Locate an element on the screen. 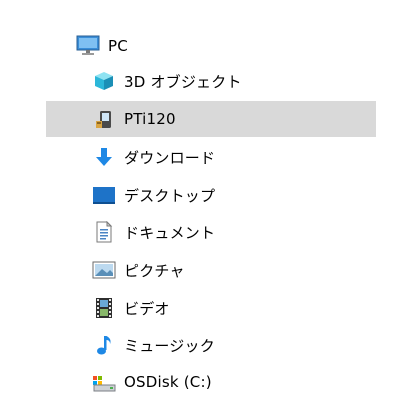 The width and height of the screenshot is (420, 420). nav-item-desktop: デスクトップ is located at coordinates (211, 195).